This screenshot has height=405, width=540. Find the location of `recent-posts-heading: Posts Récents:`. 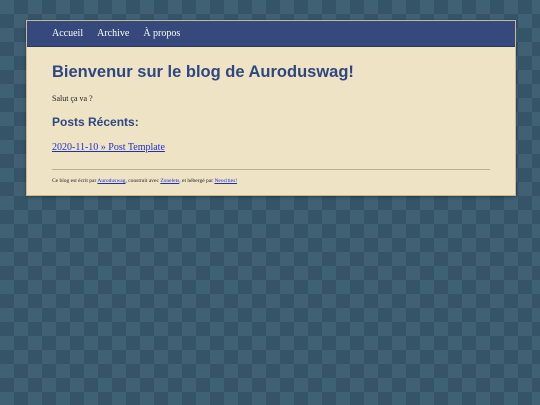

recent-posts-heading: Posts Récents: is located at coordinates (95, 122).